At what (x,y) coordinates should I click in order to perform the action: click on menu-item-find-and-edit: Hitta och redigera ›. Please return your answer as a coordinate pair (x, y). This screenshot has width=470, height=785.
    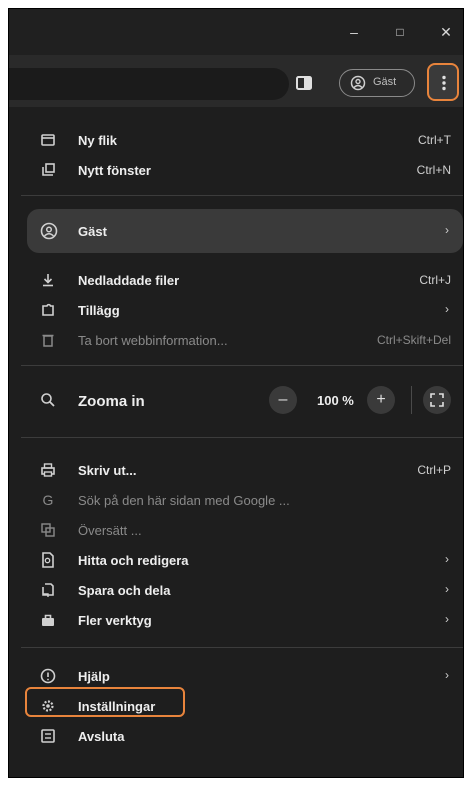
    Looking at the image, I should click on (242, 560).